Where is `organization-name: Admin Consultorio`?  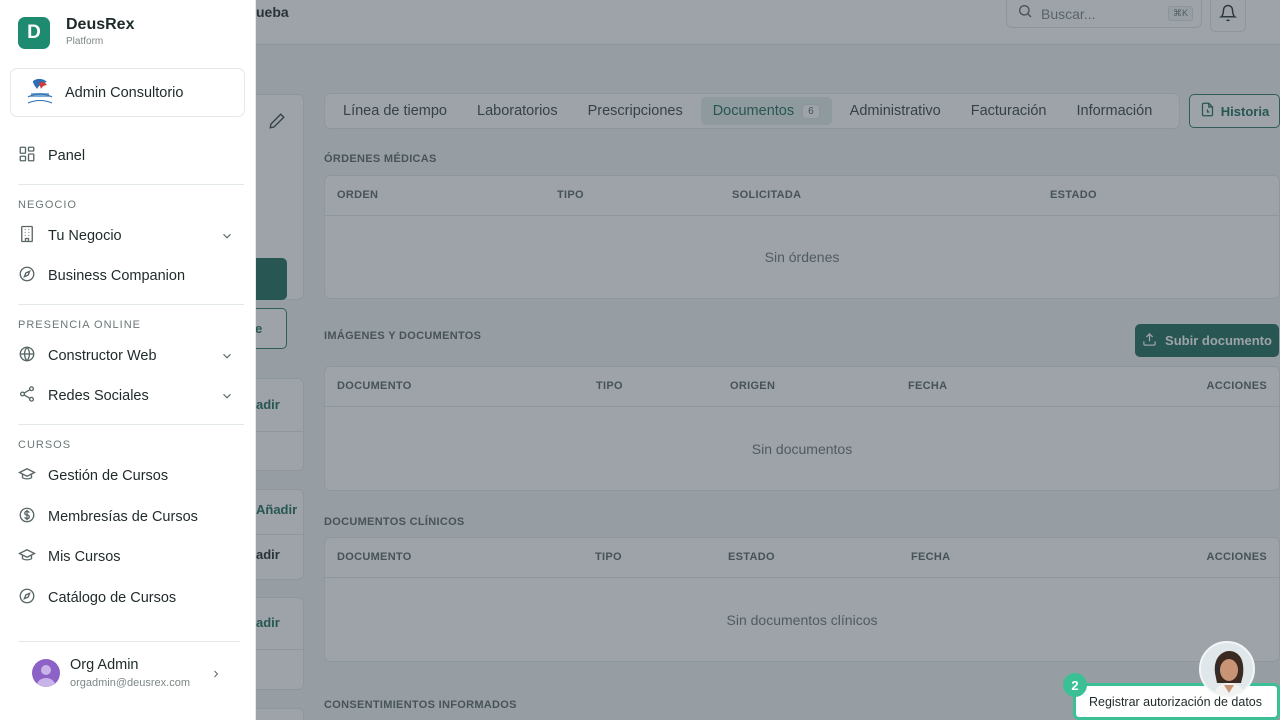
organization-name: Admin Consultorio is located at coordinates (124, 93).